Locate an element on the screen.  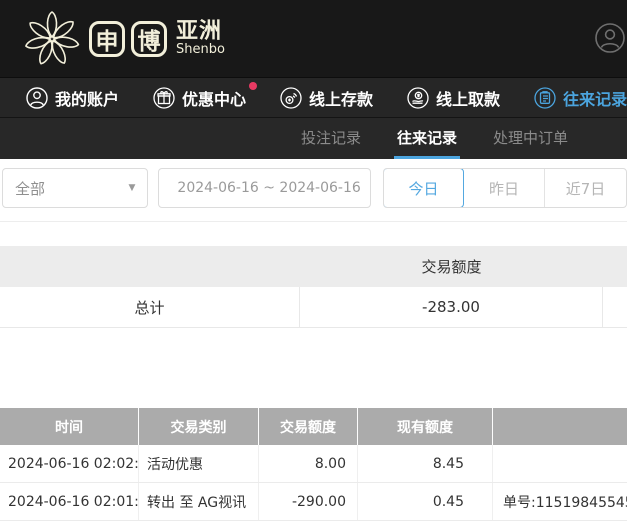
summary-total-row: 总计 -283.00 is located at coordinates (313, 307).